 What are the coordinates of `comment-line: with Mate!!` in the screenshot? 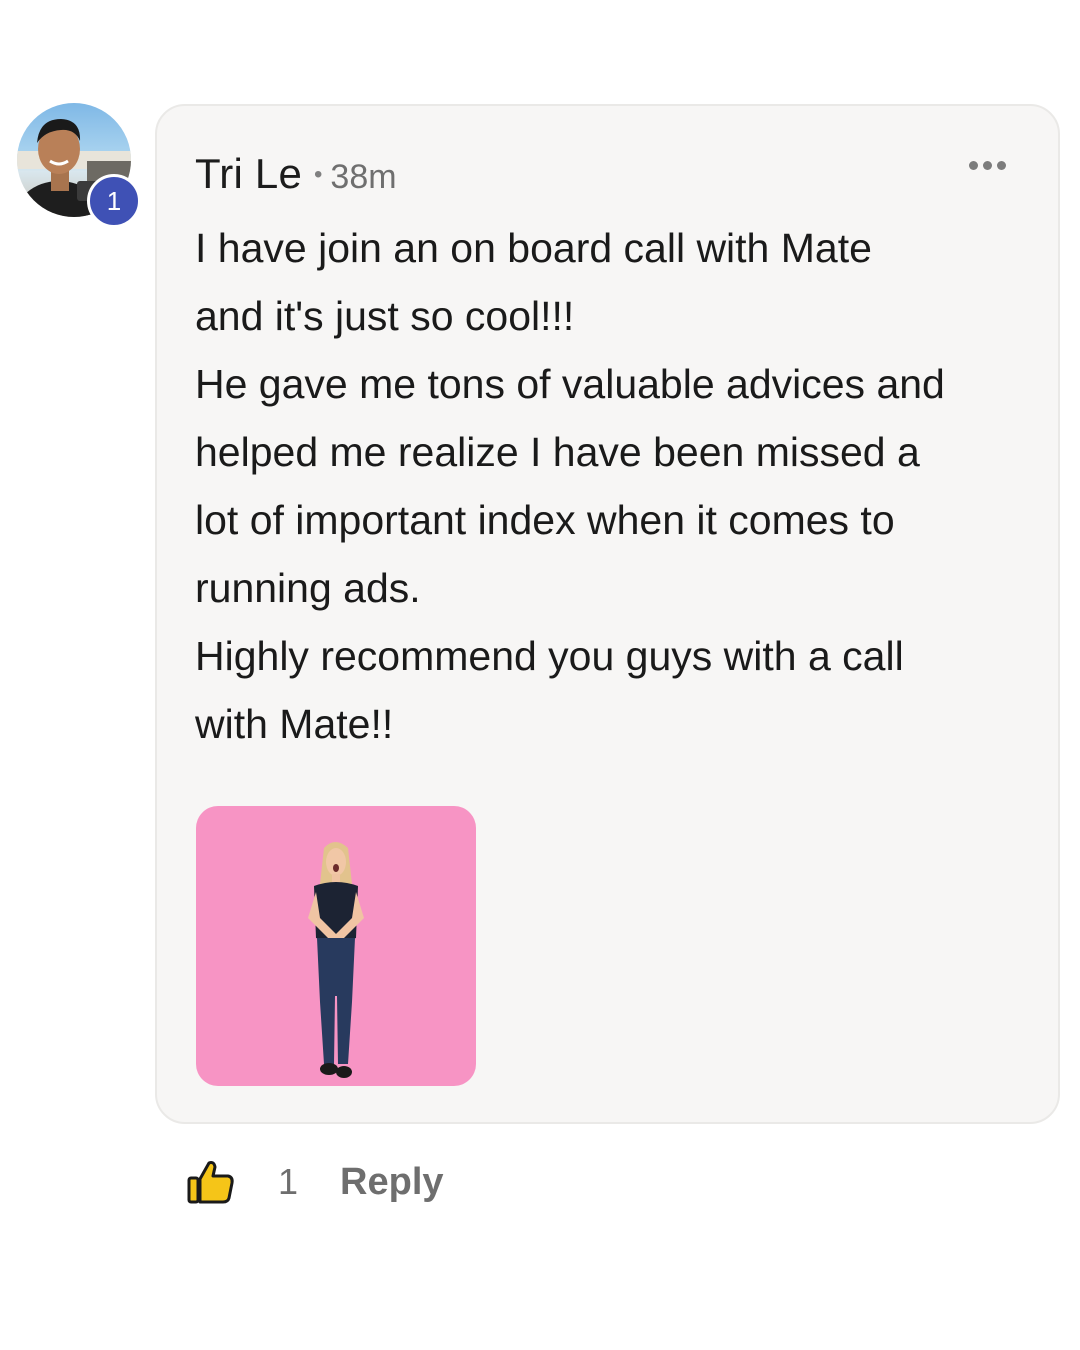 It's located at (294, 724).